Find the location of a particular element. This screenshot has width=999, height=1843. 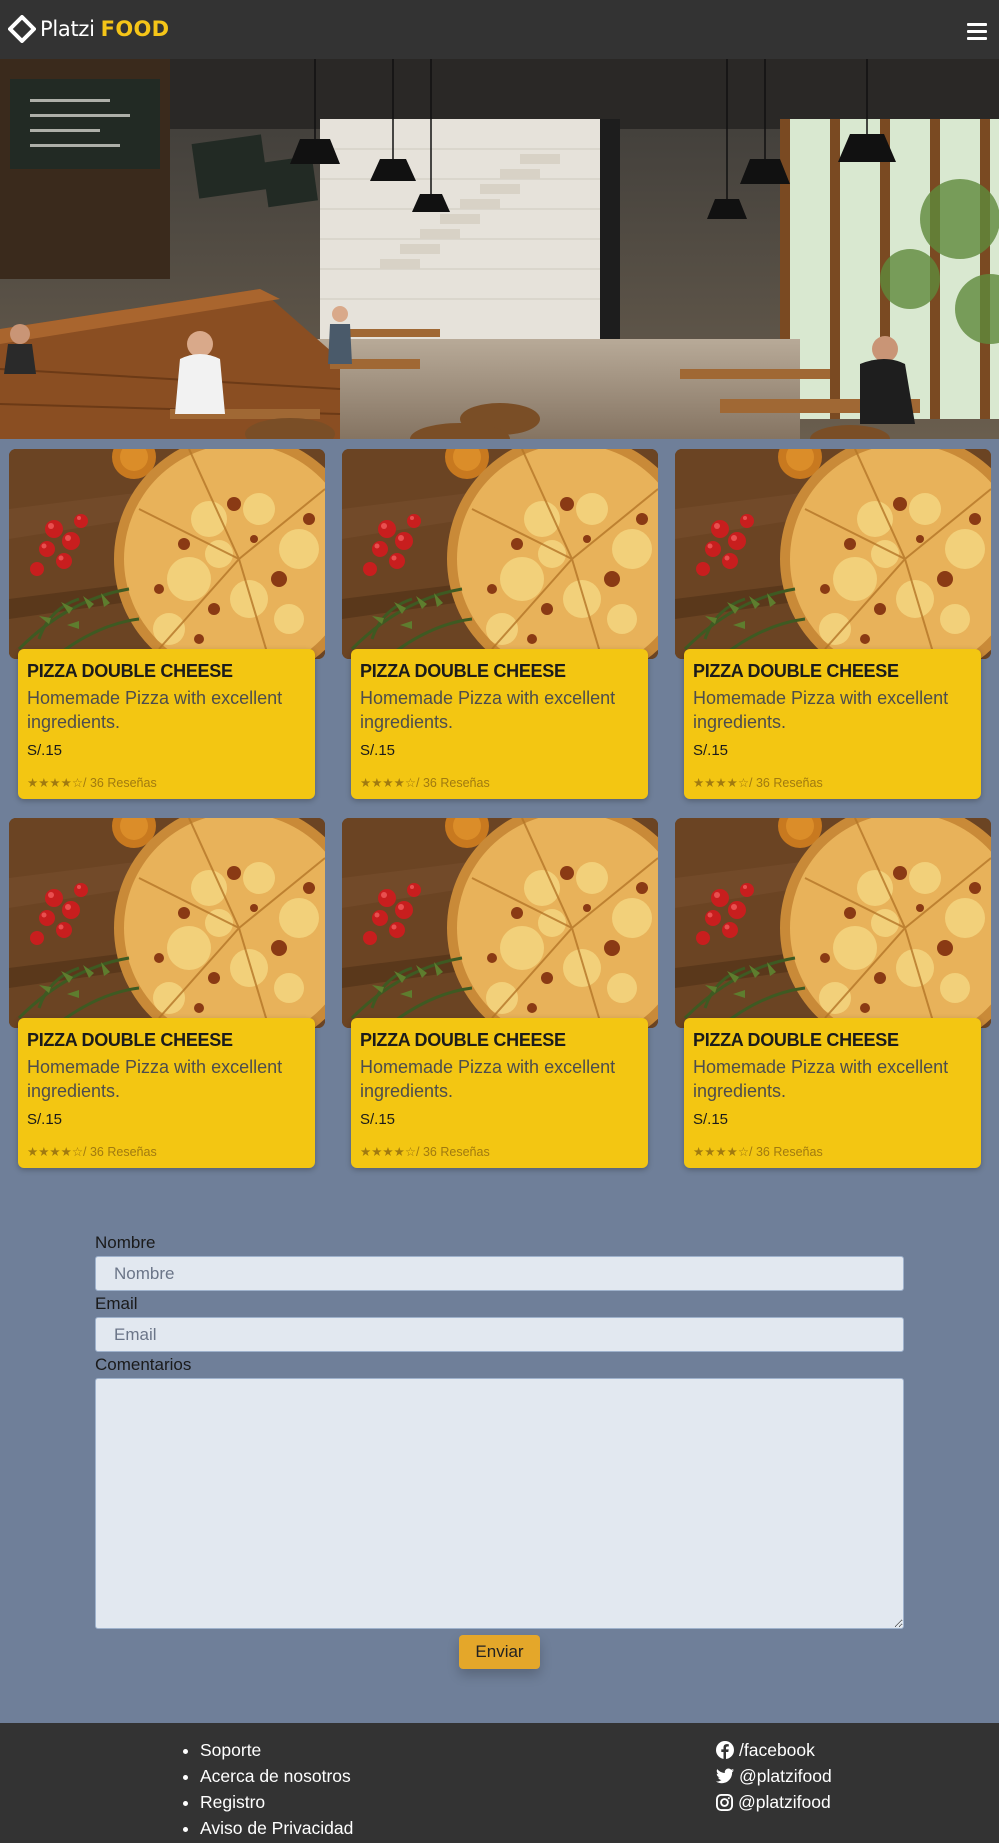

footer-link-soporte: Soporte is located at coordinates (230, 1750).